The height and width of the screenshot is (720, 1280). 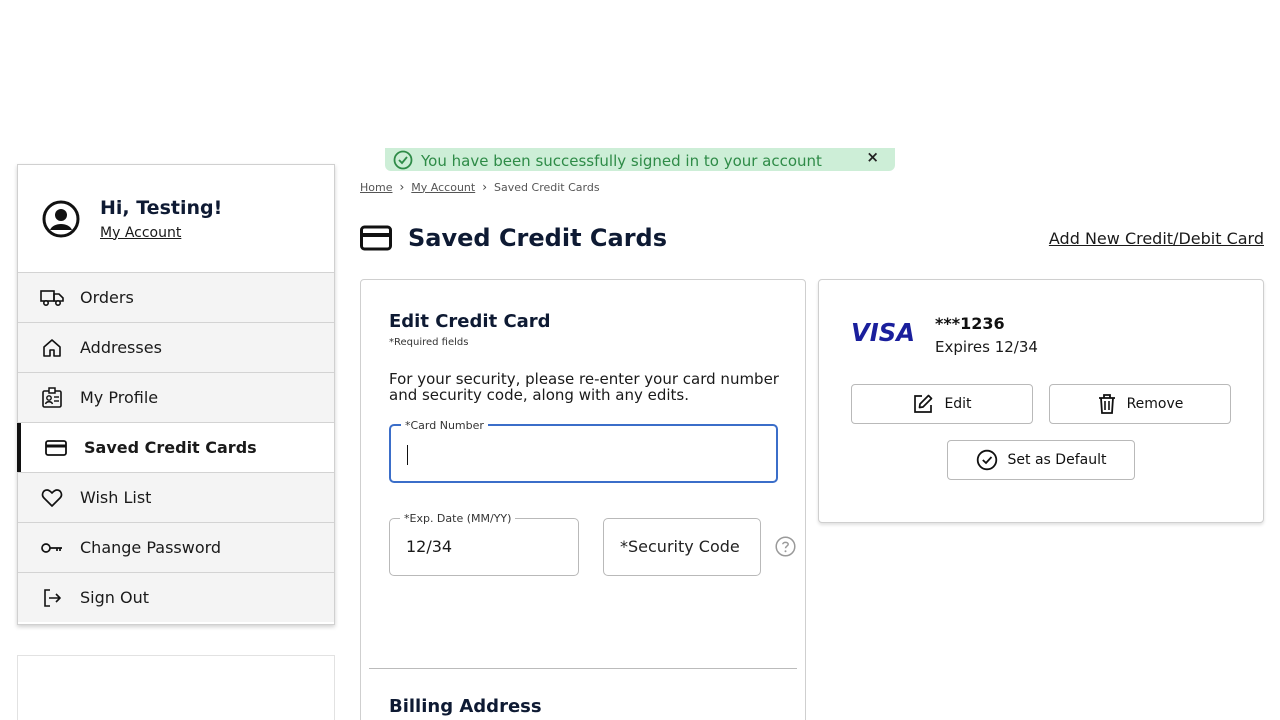 What do you see at coordinates (52, 397) in the screenshot?
I see `profile-badge-icon` at bounding box center [52, 397].